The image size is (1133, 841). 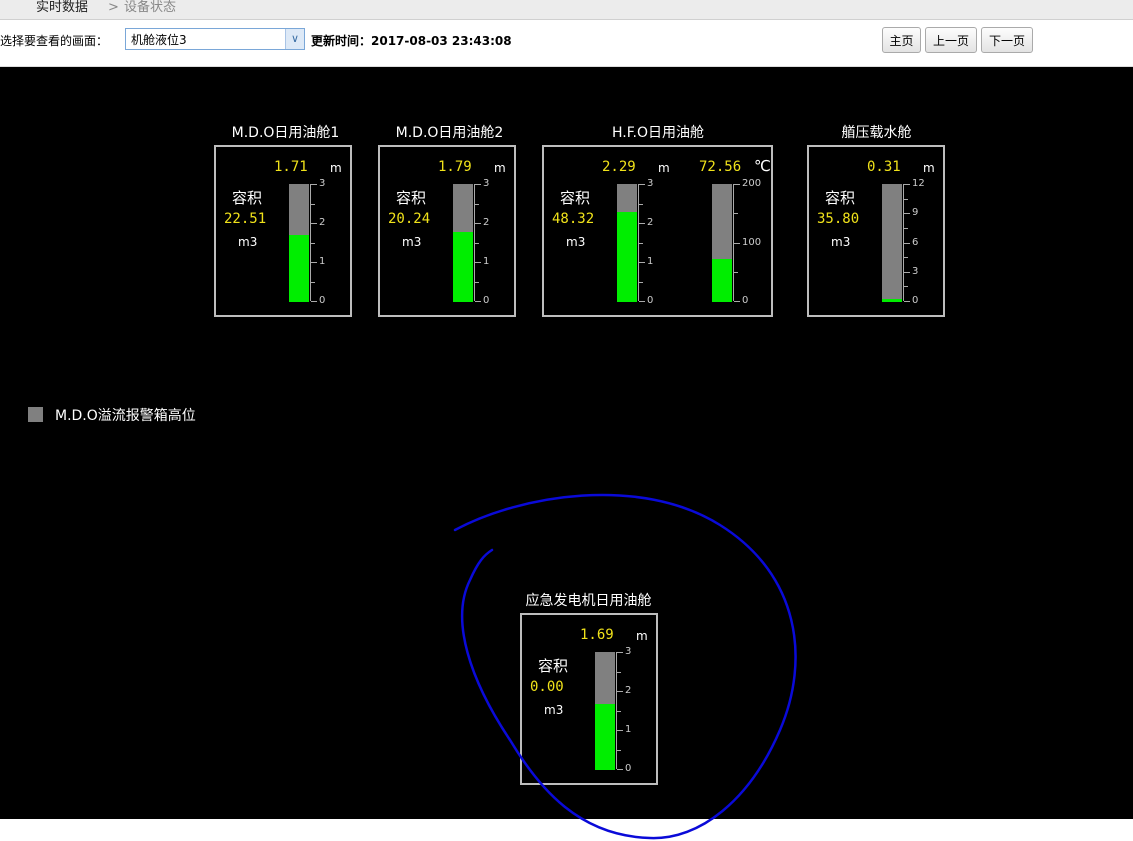 I want to click on tank-panel: 1.79 m 容积 20.24 m3 3 2 1 0, so click(x=447, y=231).